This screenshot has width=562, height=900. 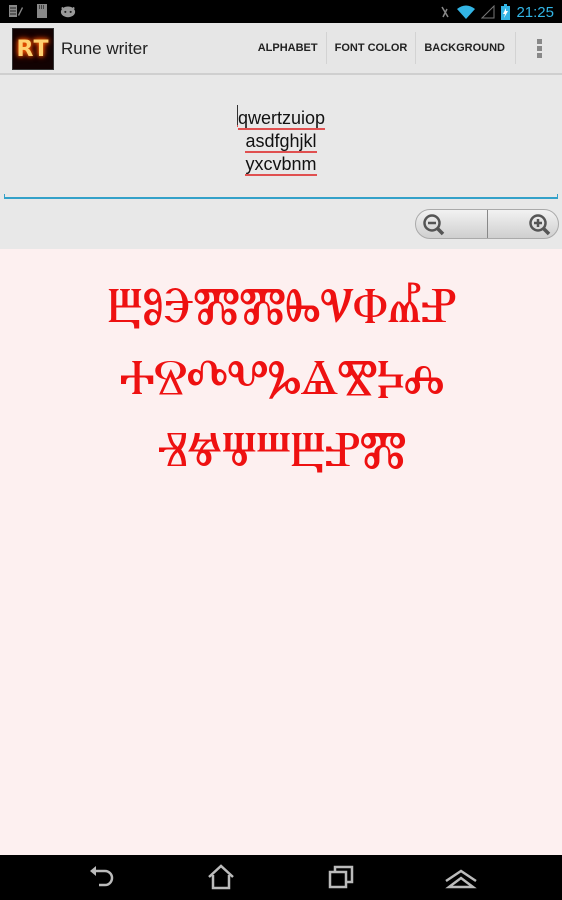 I want to click on menu-icon, so click(x=461, y=877).